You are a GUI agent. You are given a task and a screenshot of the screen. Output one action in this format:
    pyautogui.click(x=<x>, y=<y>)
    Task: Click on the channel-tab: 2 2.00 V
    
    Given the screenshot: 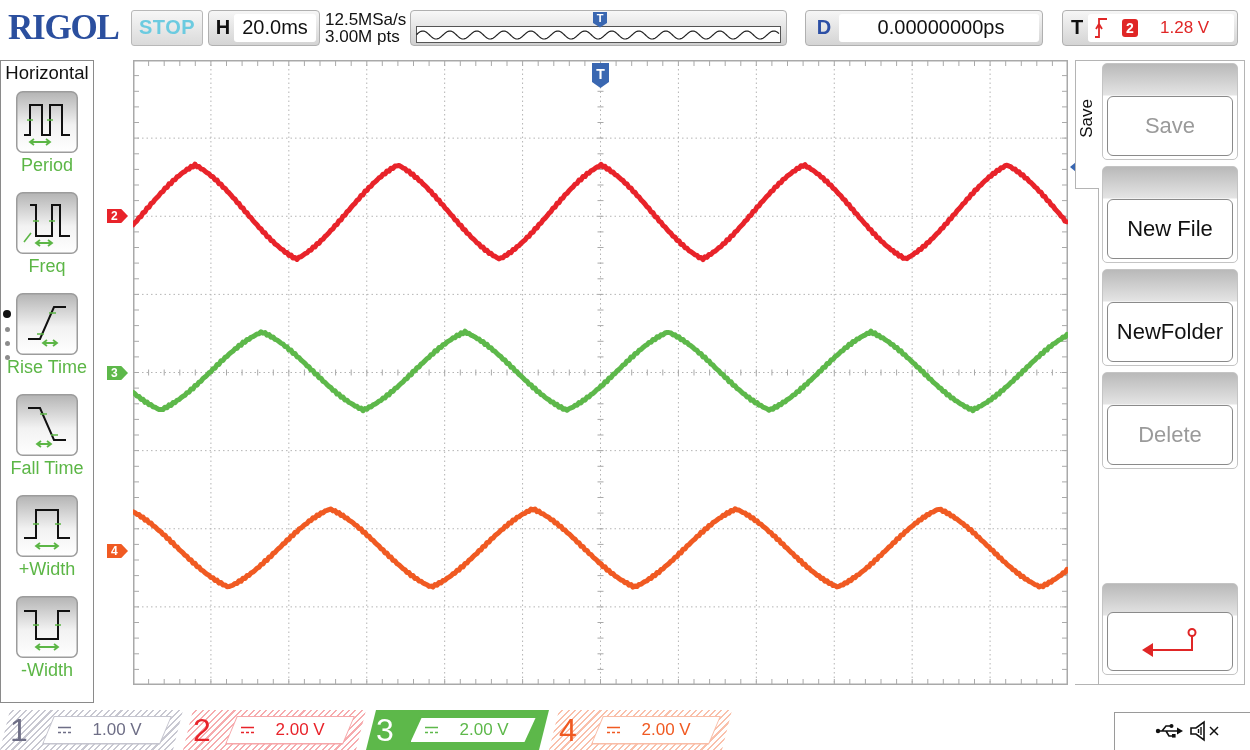 What is the action you would take?
    pyautogui.click(x=274, y=730)
    